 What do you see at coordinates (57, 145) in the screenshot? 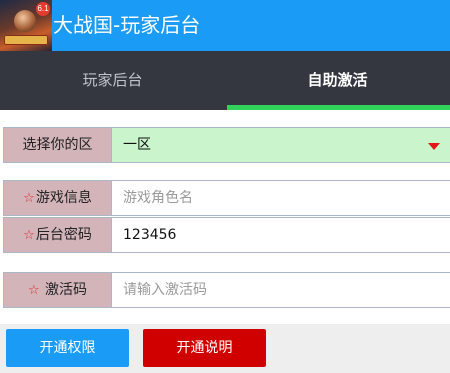
I see `zone-label: 选择你的区` at bounding box center [57, 145].